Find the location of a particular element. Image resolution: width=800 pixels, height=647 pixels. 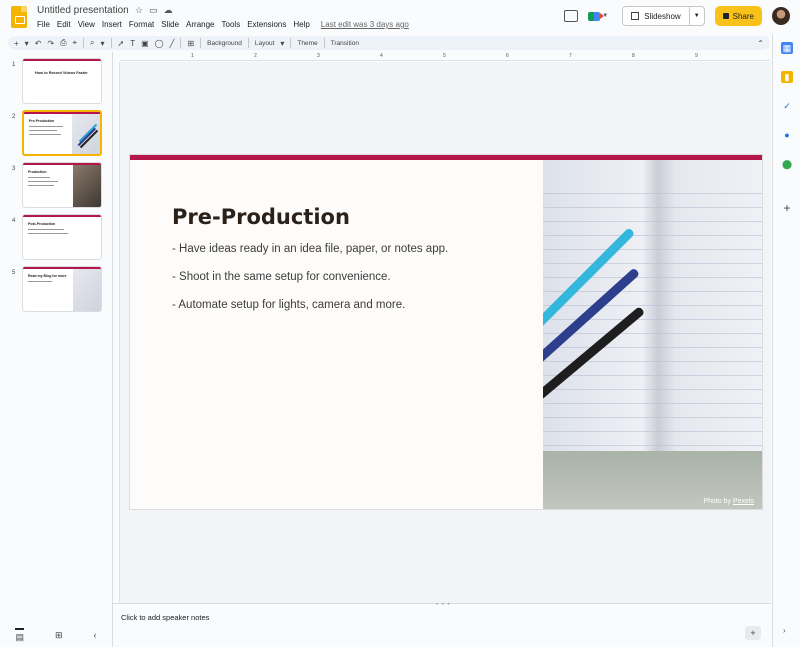

thumbnail-title: How to Record Videos Faster is located at coordinates (61, 73).